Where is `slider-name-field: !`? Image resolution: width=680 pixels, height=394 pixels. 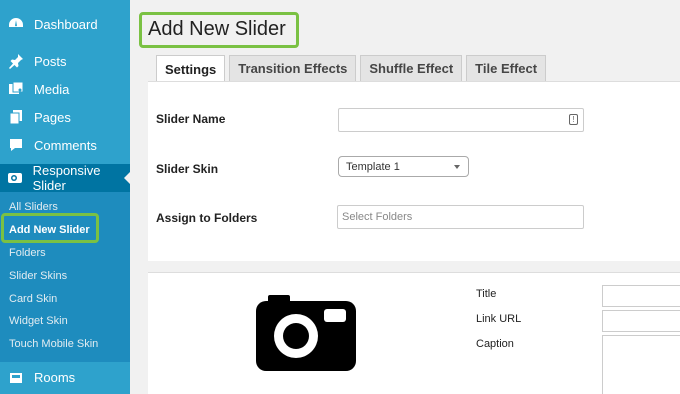 slider-name-field: ! is located at coordinates (461, 120).